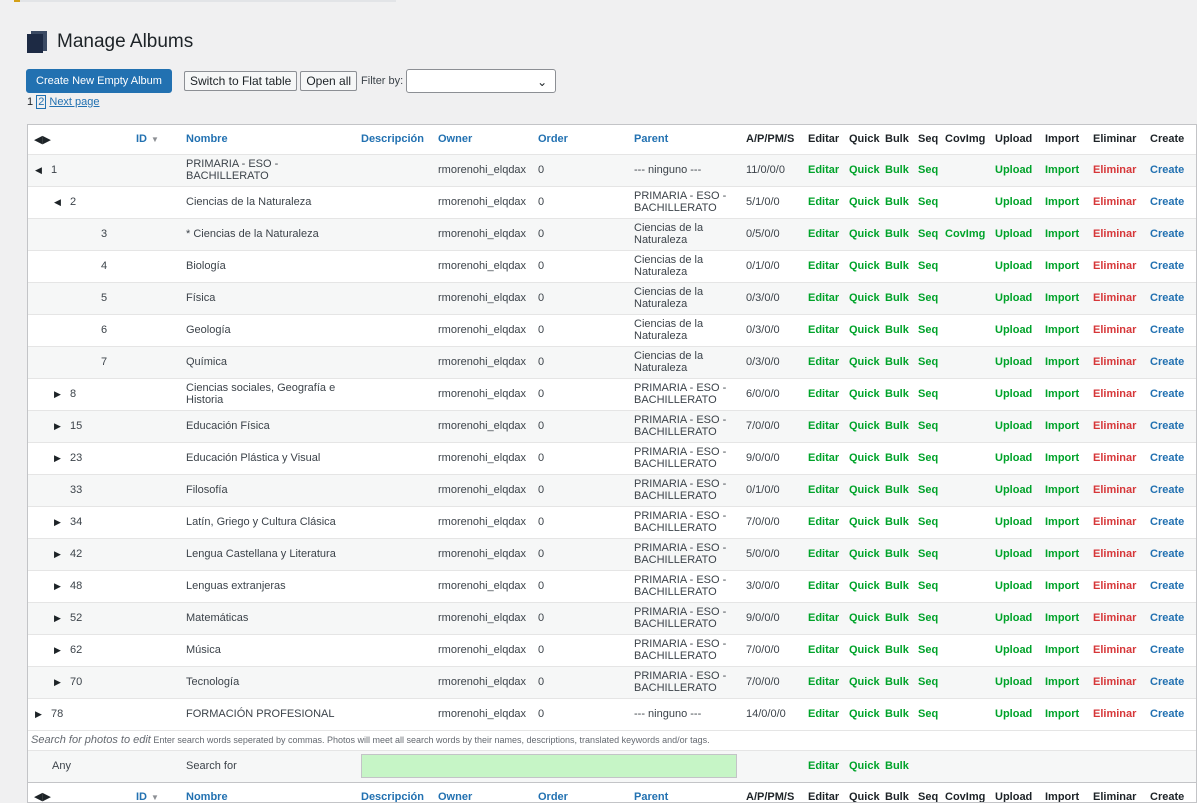 Image resolution: width=1197 pixels, height=803 pixels. Describe the element at coordinates (586, 792) in the screenshot. I see `col-footer-order: Order` at that location.